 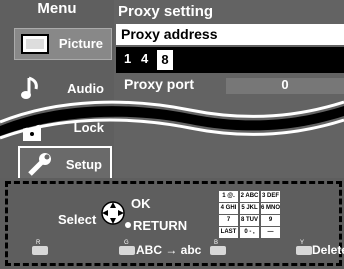 I want to click on abc-toggle-label: ABC → abc, so click(x=169, y=250).